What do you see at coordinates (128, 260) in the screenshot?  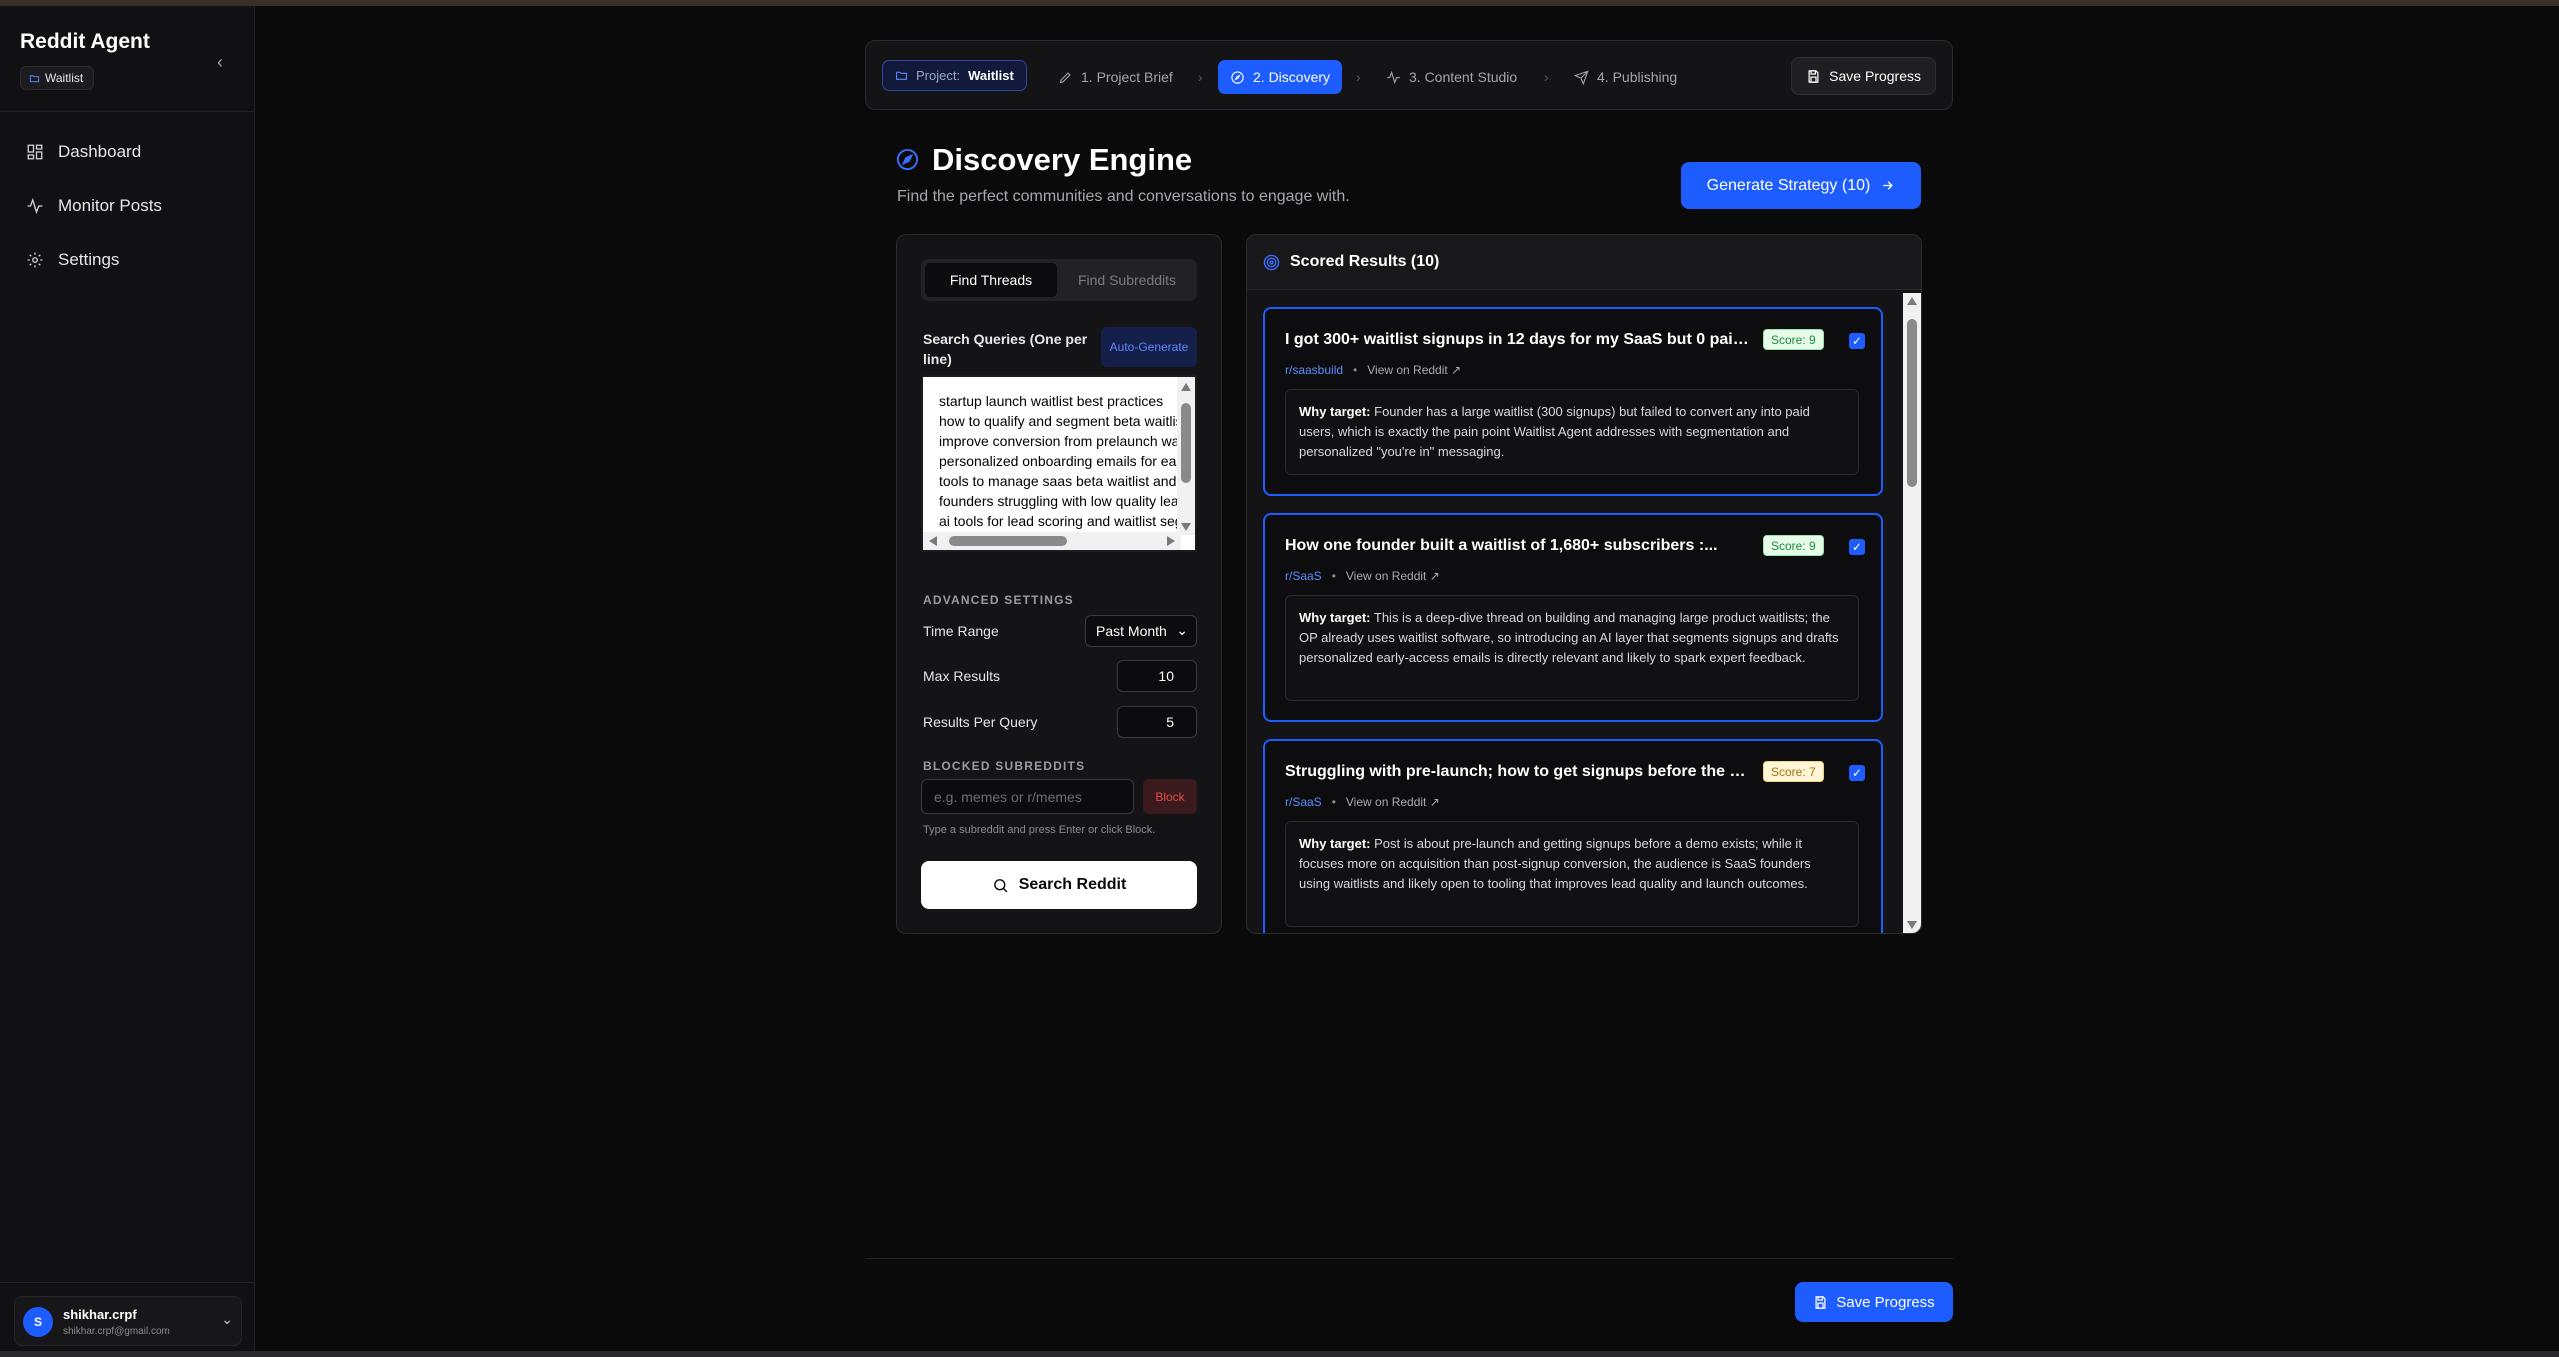 I see `sidebar-item-settings: Settings` at bounding box center [128, 260].